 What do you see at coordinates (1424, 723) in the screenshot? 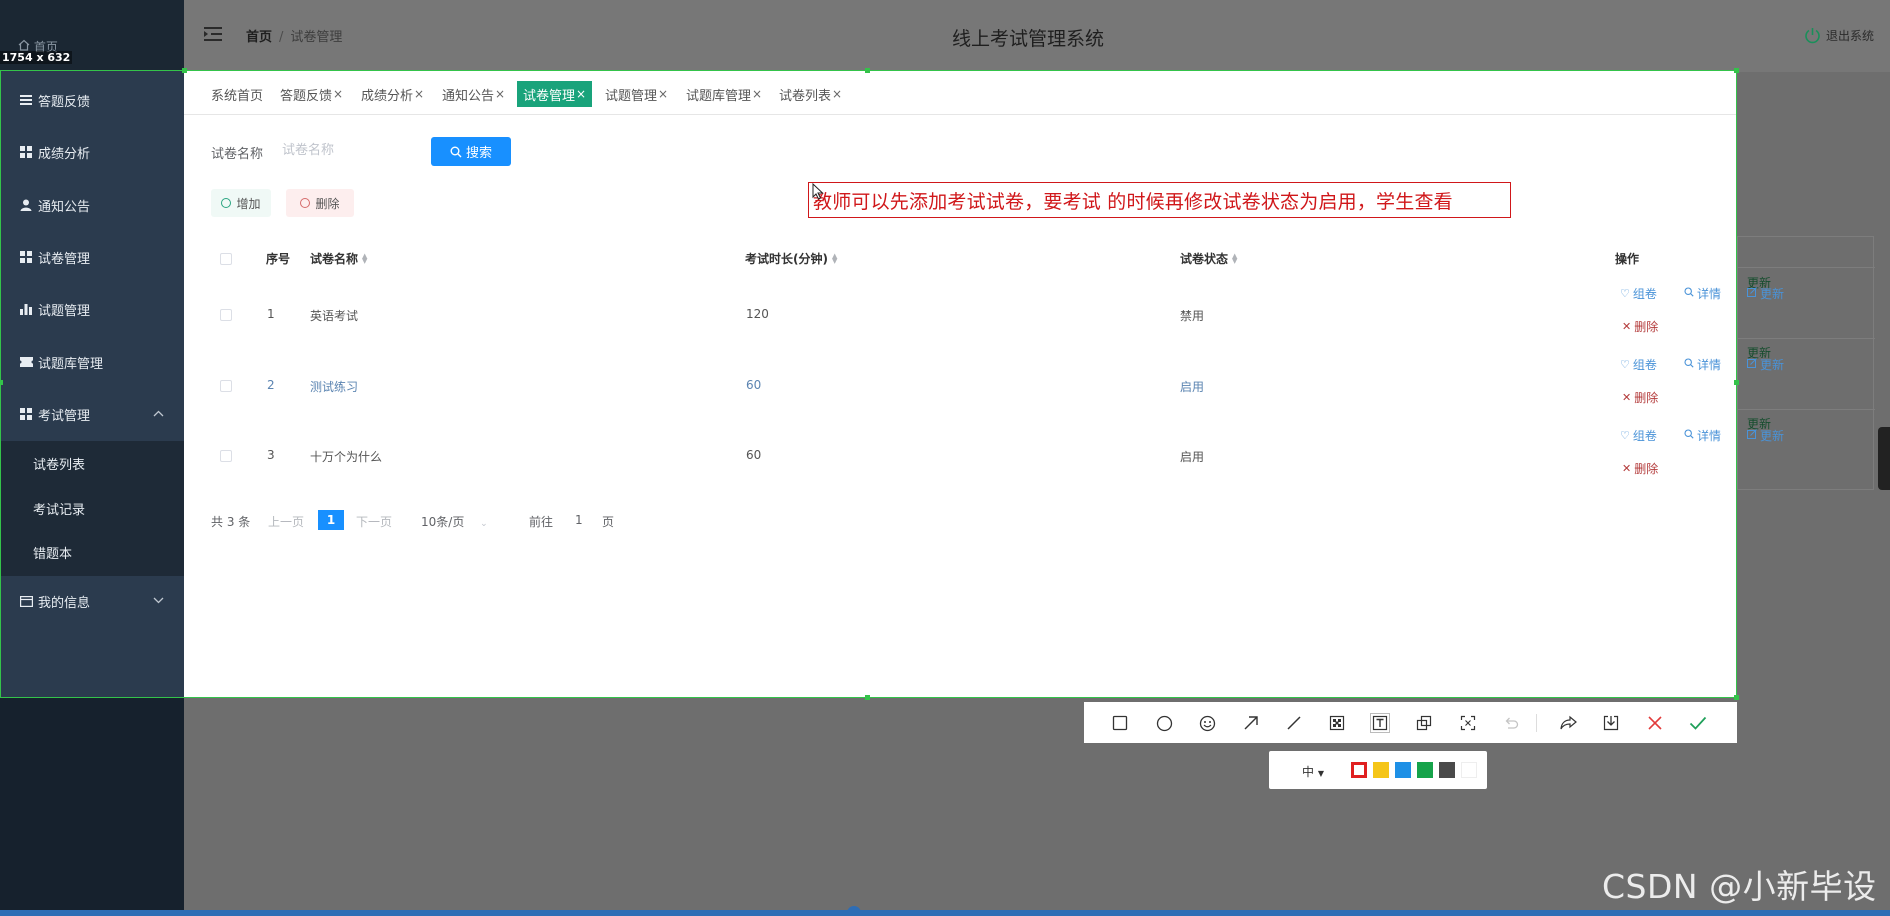
I see `pin-icon` at bounding box center [1424, 723].